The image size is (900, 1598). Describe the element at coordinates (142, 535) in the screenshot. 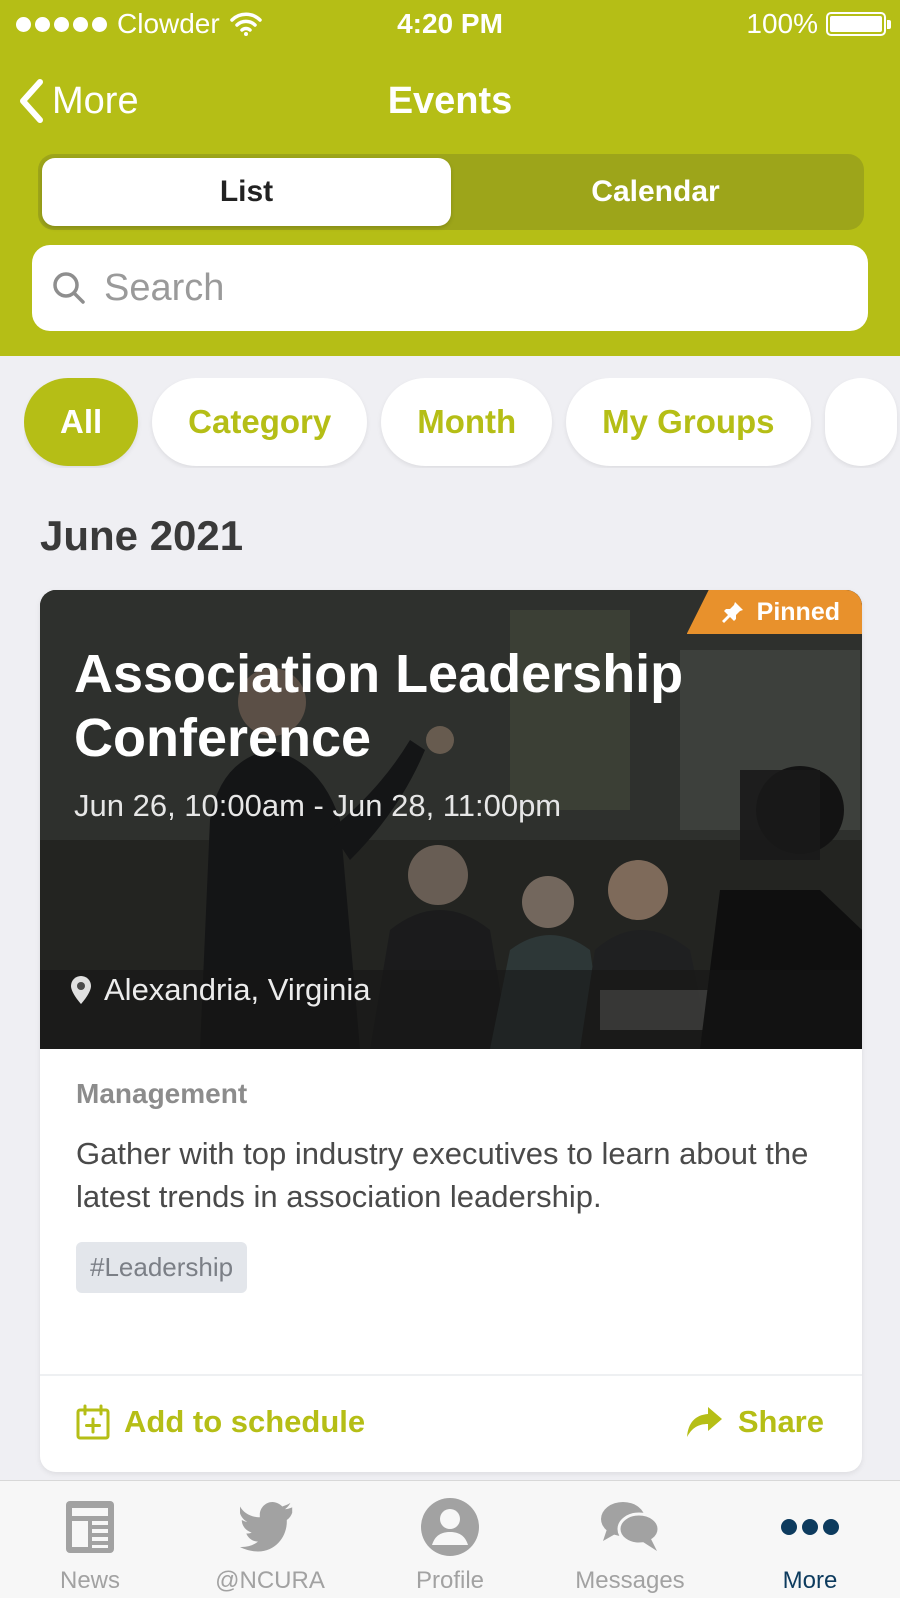

I see `month-heading: June 2021` at that location.